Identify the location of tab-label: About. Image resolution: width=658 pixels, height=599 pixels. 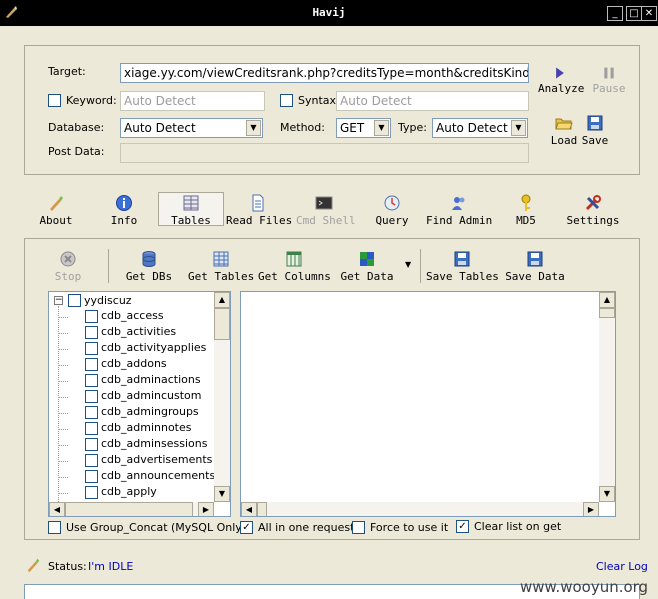
(56, 220).